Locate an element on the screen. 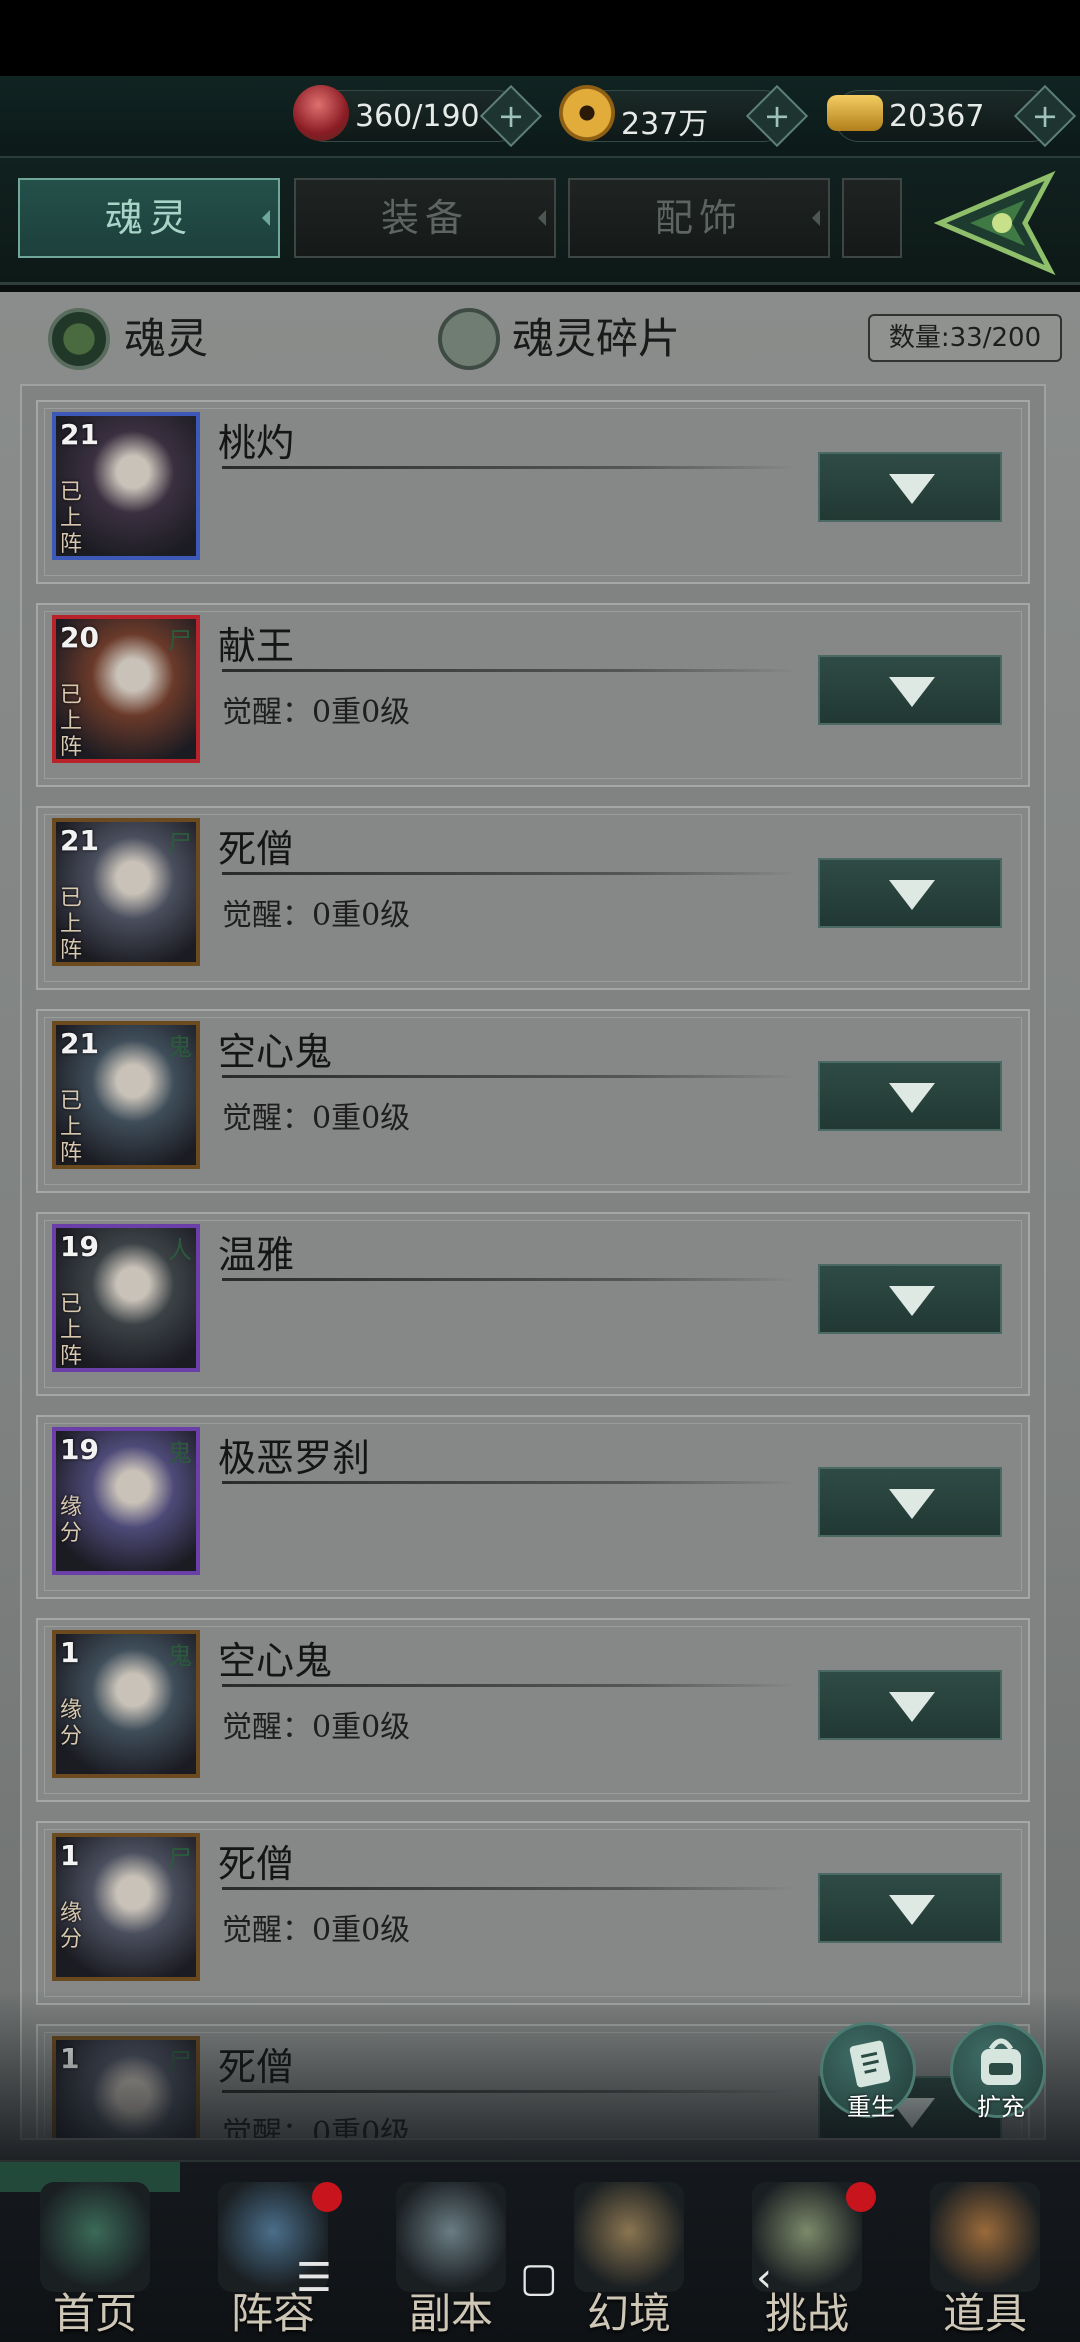 The height and width of the screenshot is (2342, 1080). soul-status-tag: 缘分 is located at coordinates (71, 1520).